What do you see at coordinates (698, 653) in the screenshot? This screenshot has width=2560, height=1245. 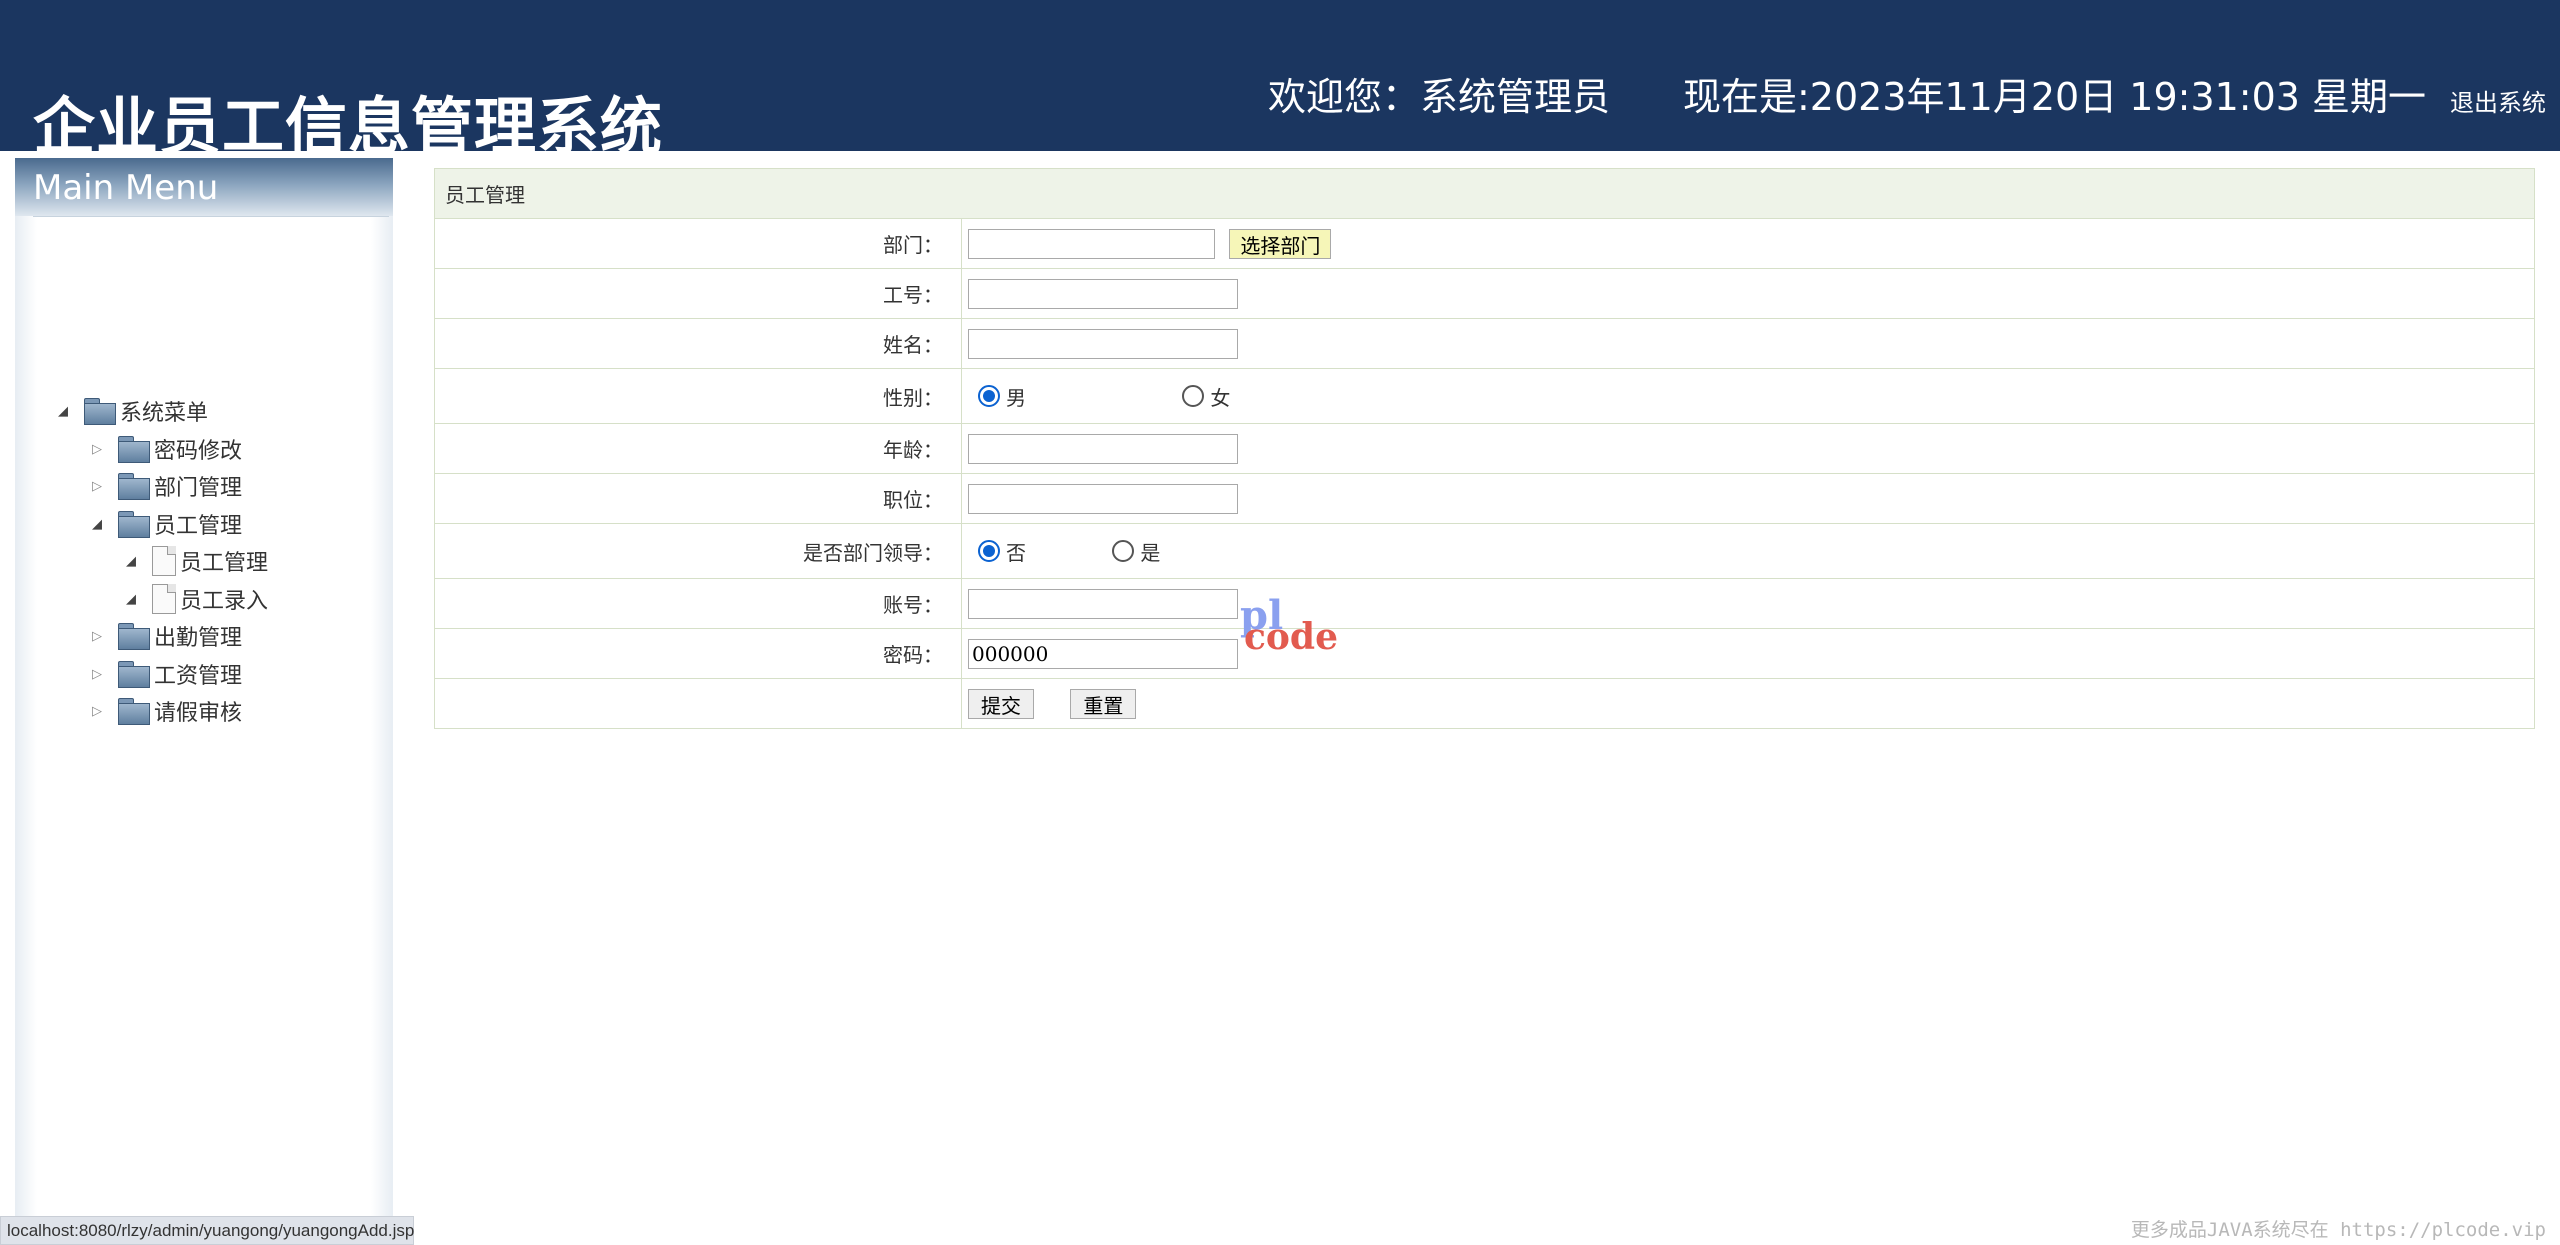 I see `password-label: 密码：` at bounding box center [698, 653].